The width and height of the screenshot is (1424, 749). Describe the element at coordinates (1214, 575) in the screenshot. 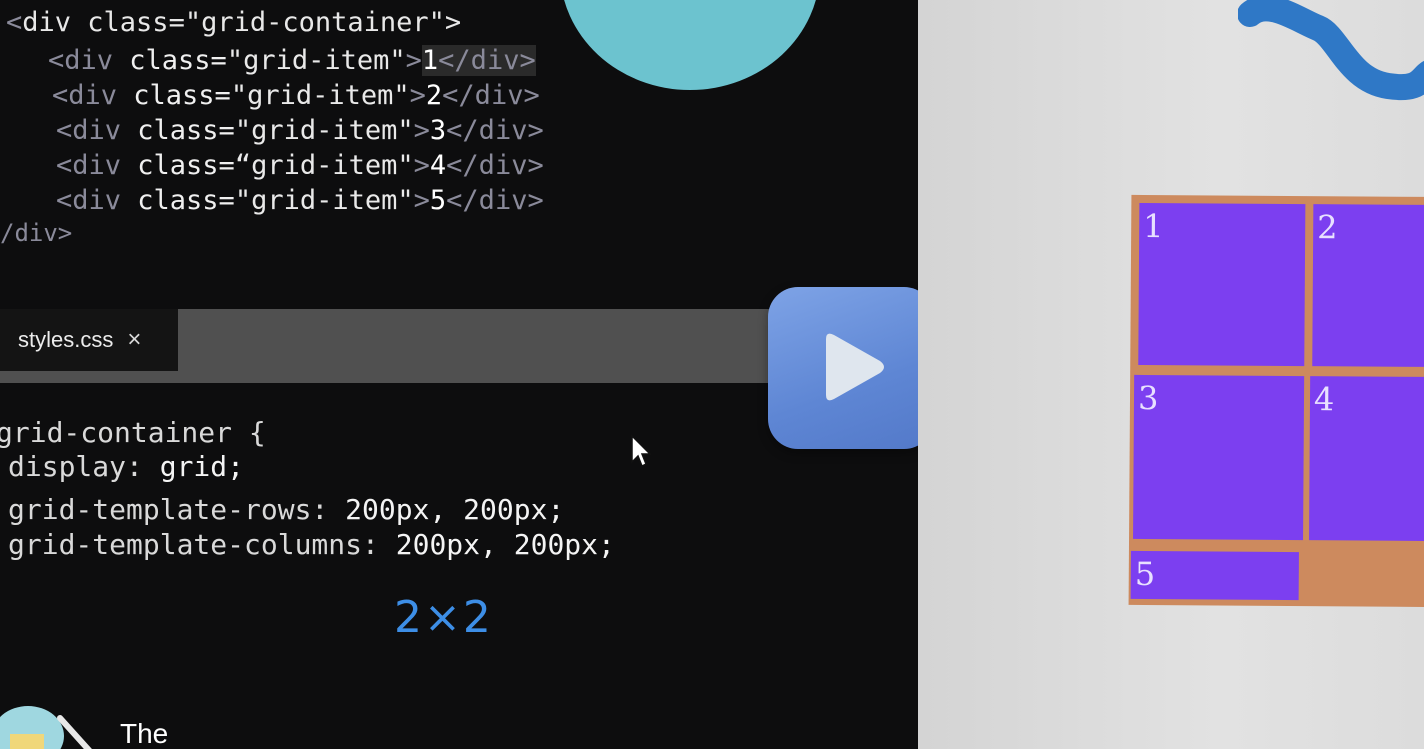

I see `grid-item-5: 5` at that location.